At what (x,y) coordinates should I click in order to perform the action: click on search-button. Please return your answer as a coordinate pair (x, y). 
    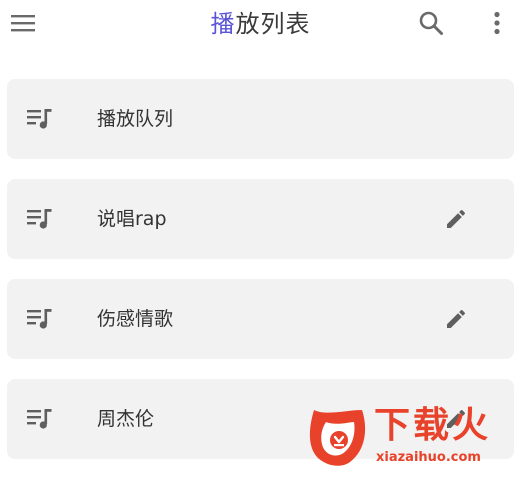
    Looking at the image, I should click on (431, 23).